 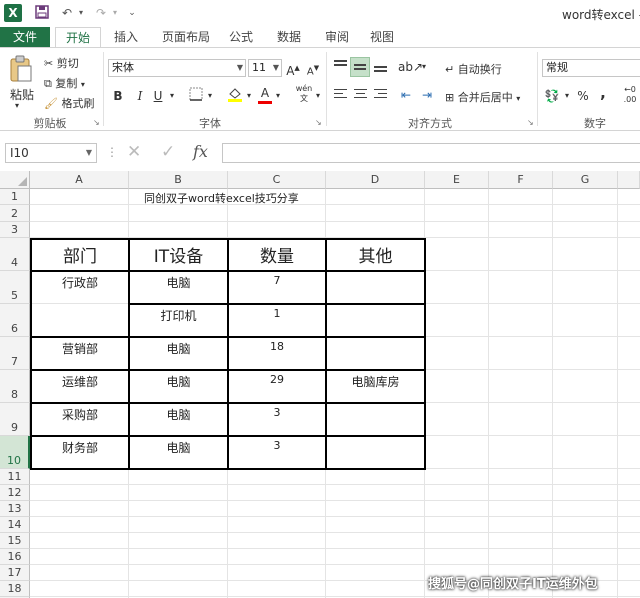 What do you see at coordinates (552, 96) in the screenshot?
I see `currency-icon: 💱` at bounding box center [552, 96].